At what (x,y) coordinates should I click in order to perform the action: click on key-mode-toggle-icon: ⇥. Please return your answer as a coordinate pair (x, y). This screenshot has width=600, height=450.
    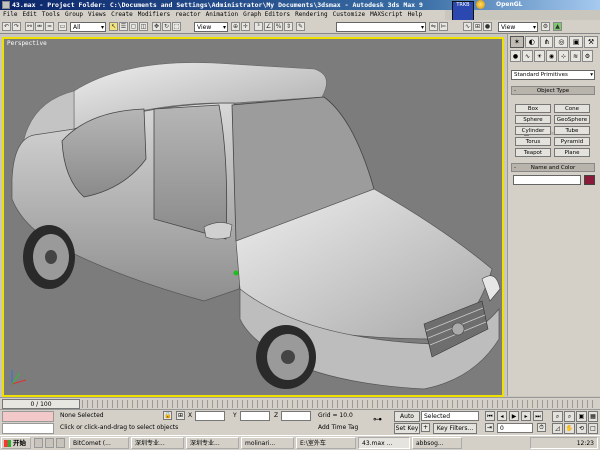
    Looking at the image, I should click on (489, 427).